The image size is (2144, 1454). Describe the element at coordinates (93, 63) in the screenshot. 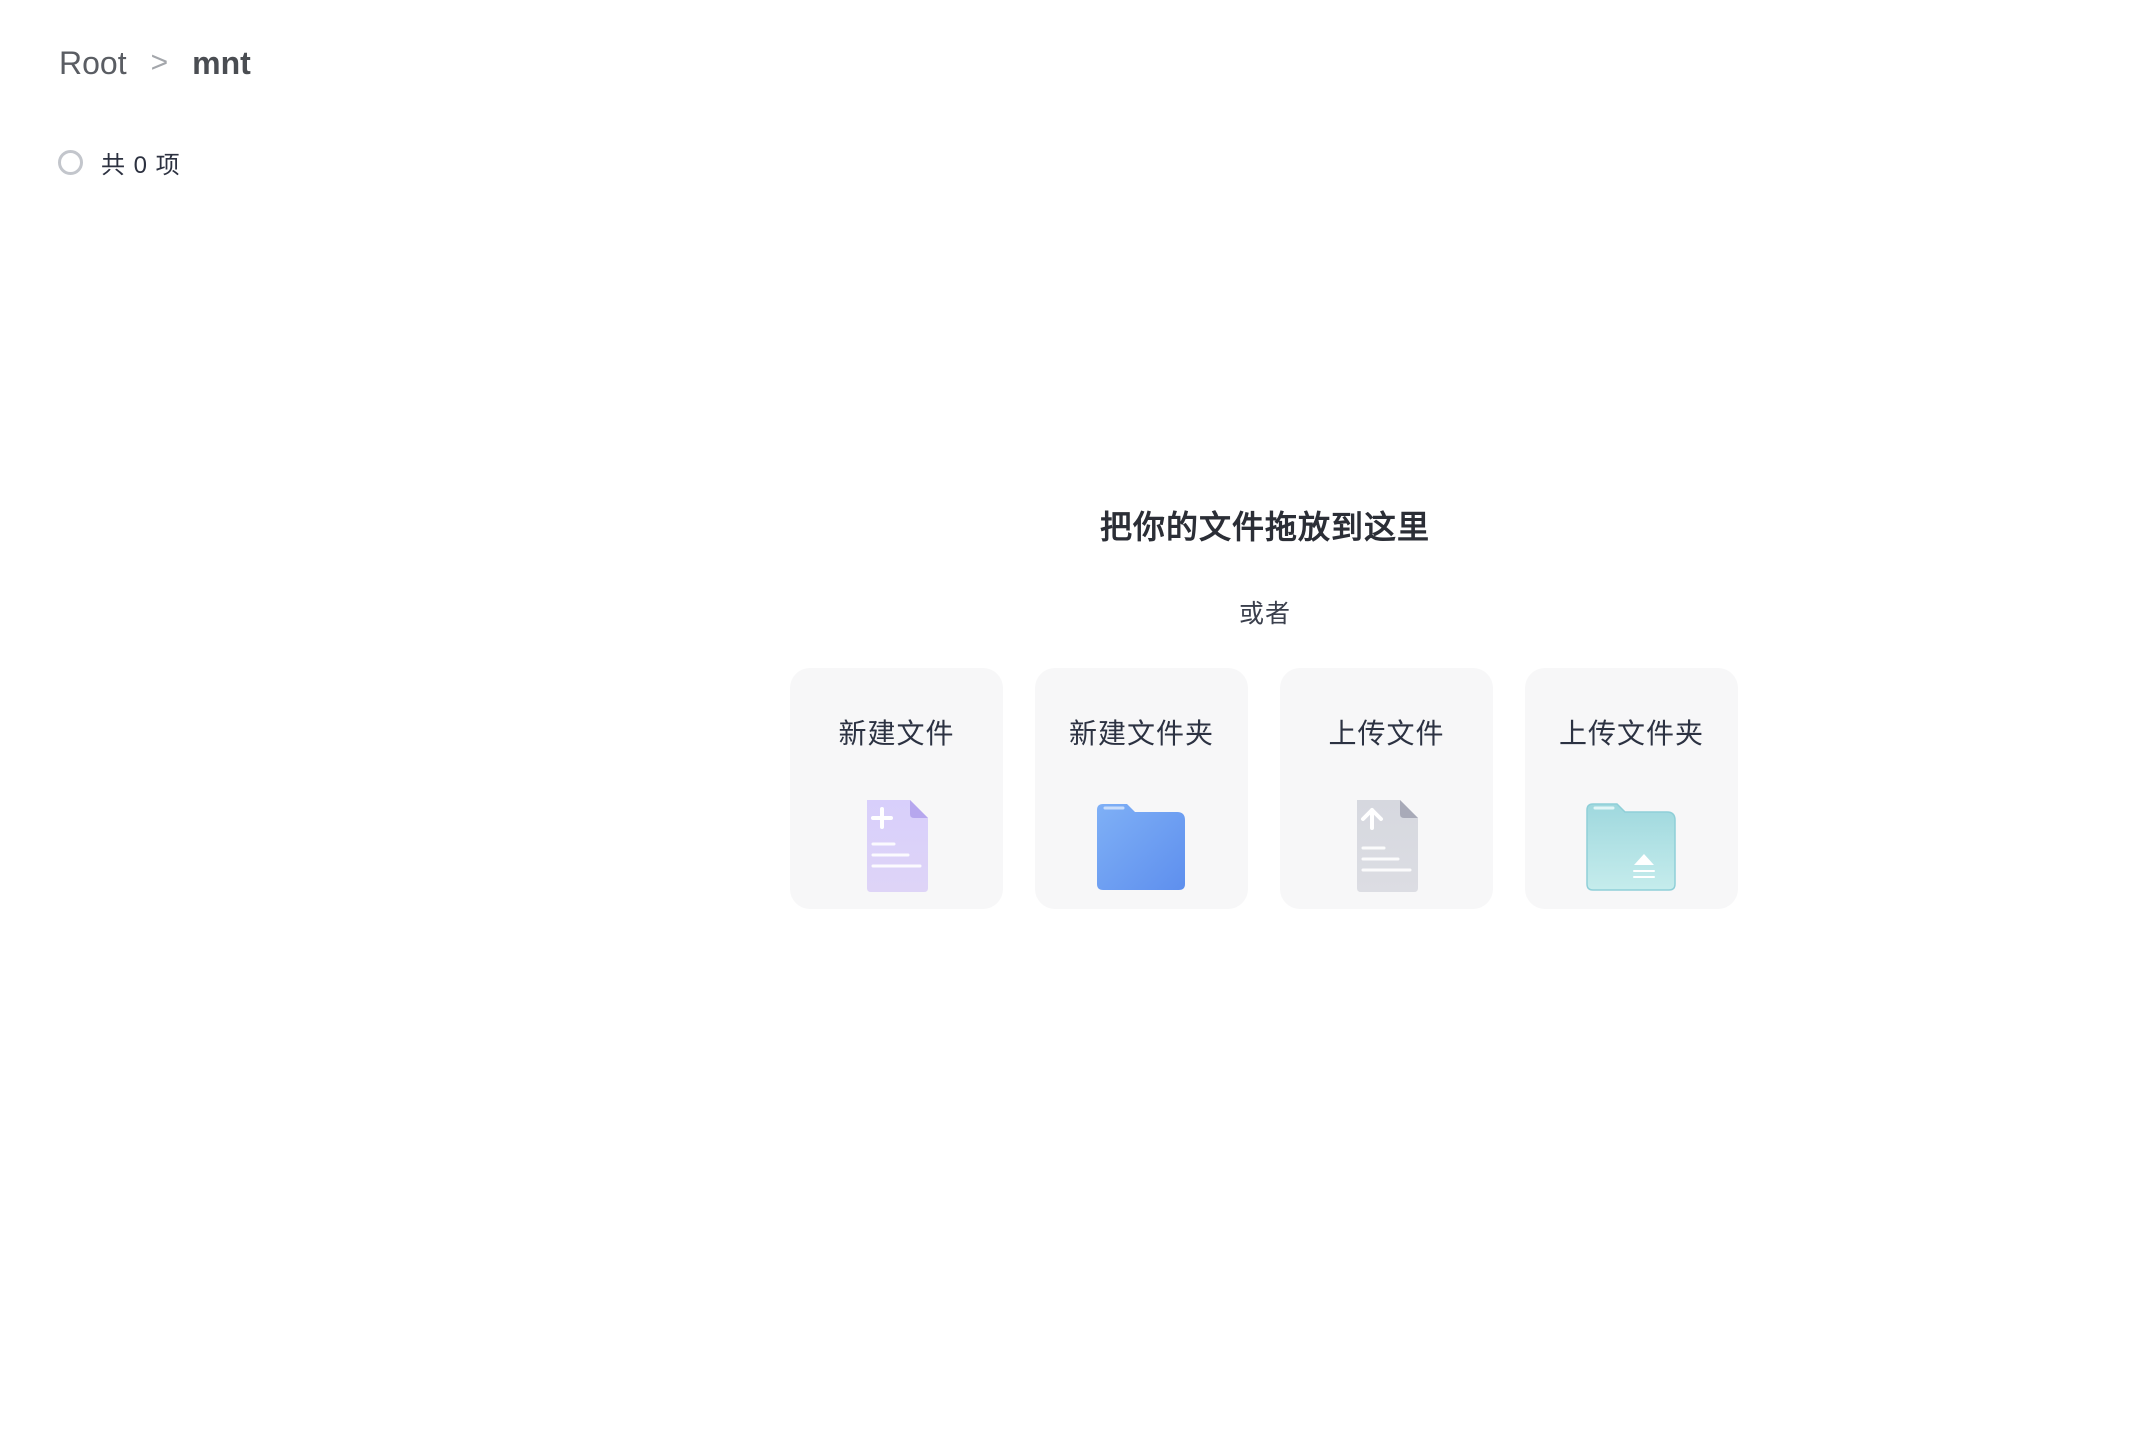

I see `breadcrumb-root: Root` at that location.